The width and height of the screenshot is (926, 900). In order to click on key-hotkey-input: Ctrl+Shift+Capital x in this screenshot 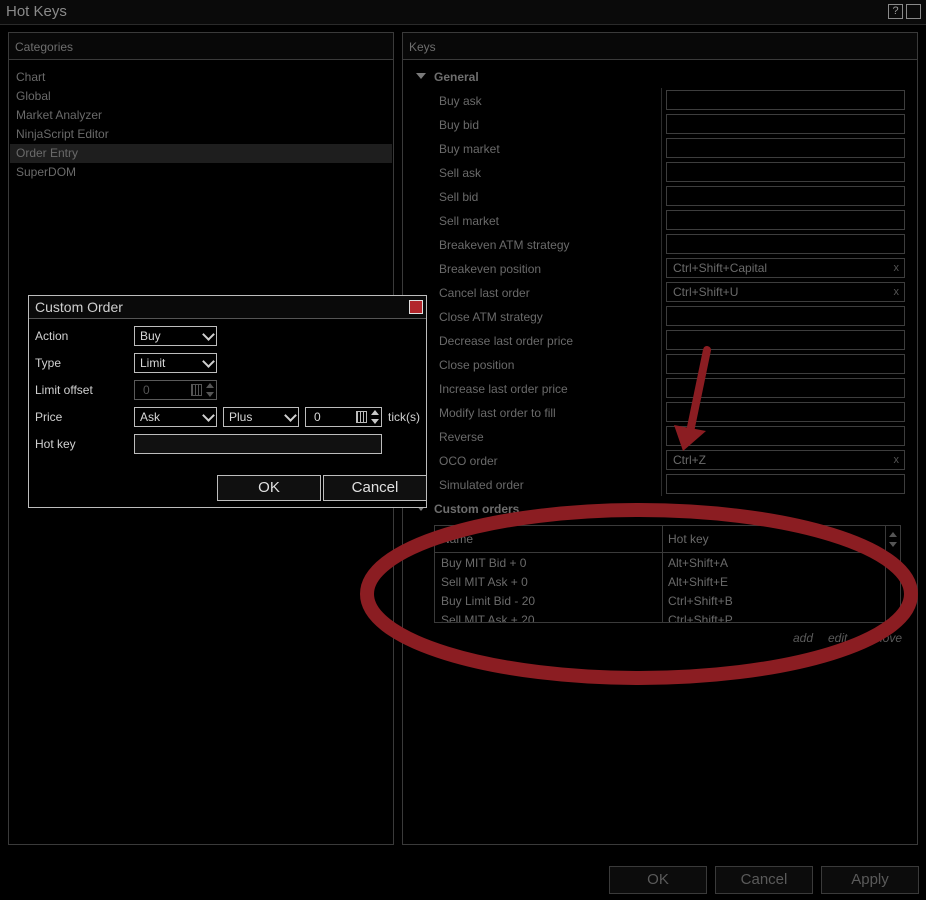, I will do `click(785, 268)`.